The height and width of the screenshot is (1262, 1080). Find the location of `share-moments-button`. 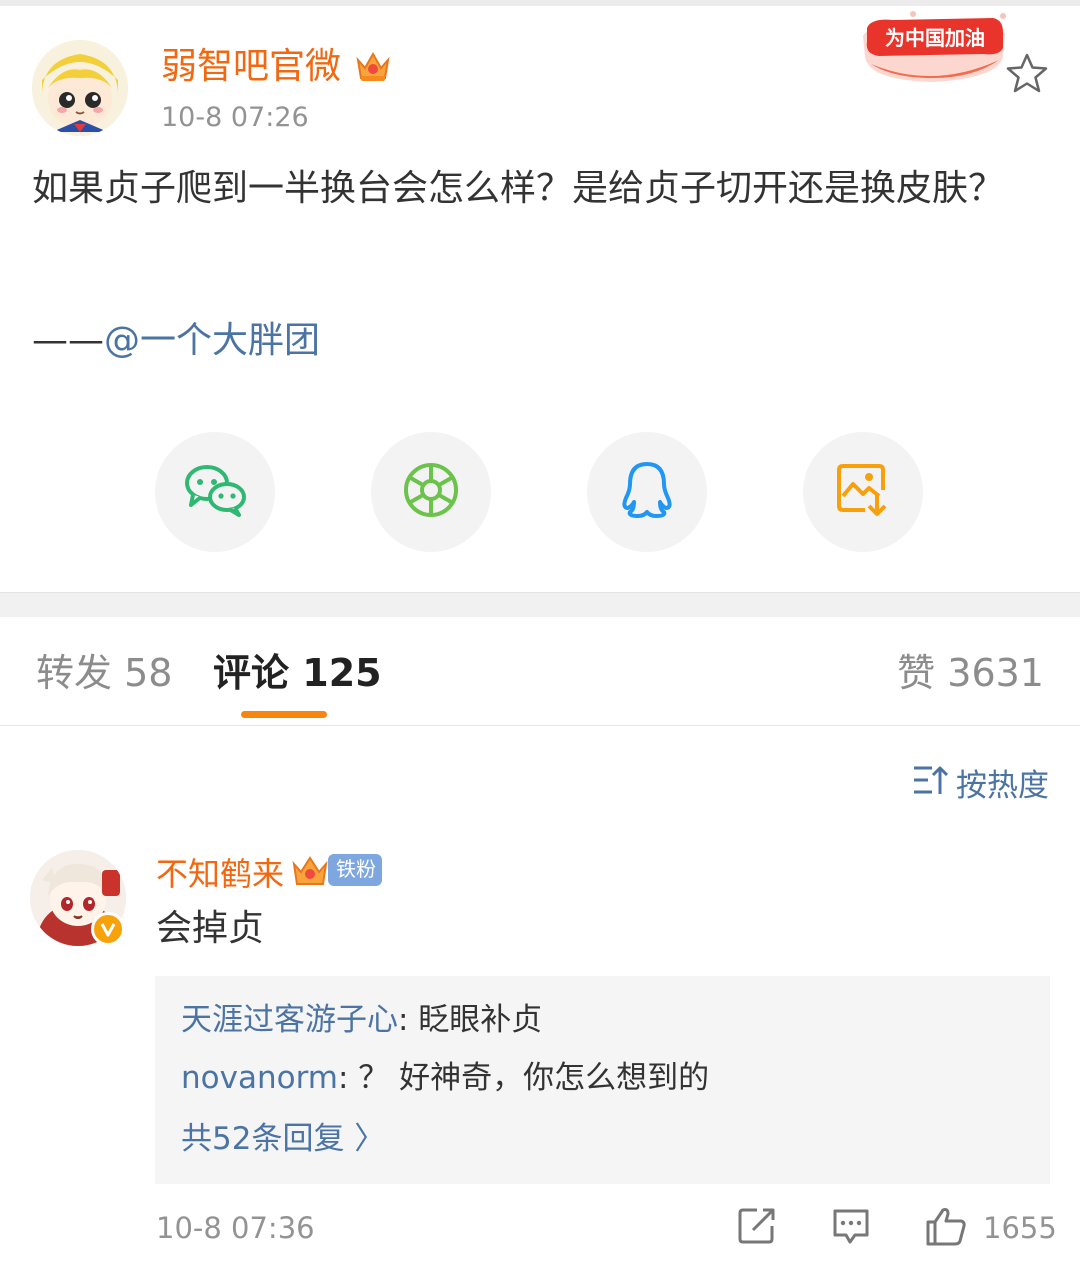

share-moments-button is located at coordinates (431, 492).